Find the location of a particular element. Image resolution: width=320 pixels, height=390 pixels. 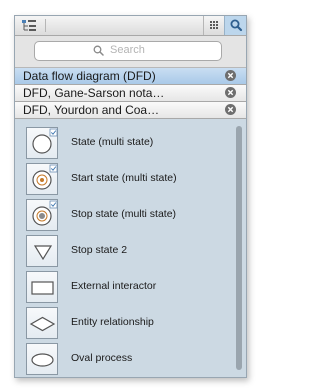

shape-item-stop-state-2: Stop state 2 is located at coordinates (122, 253).